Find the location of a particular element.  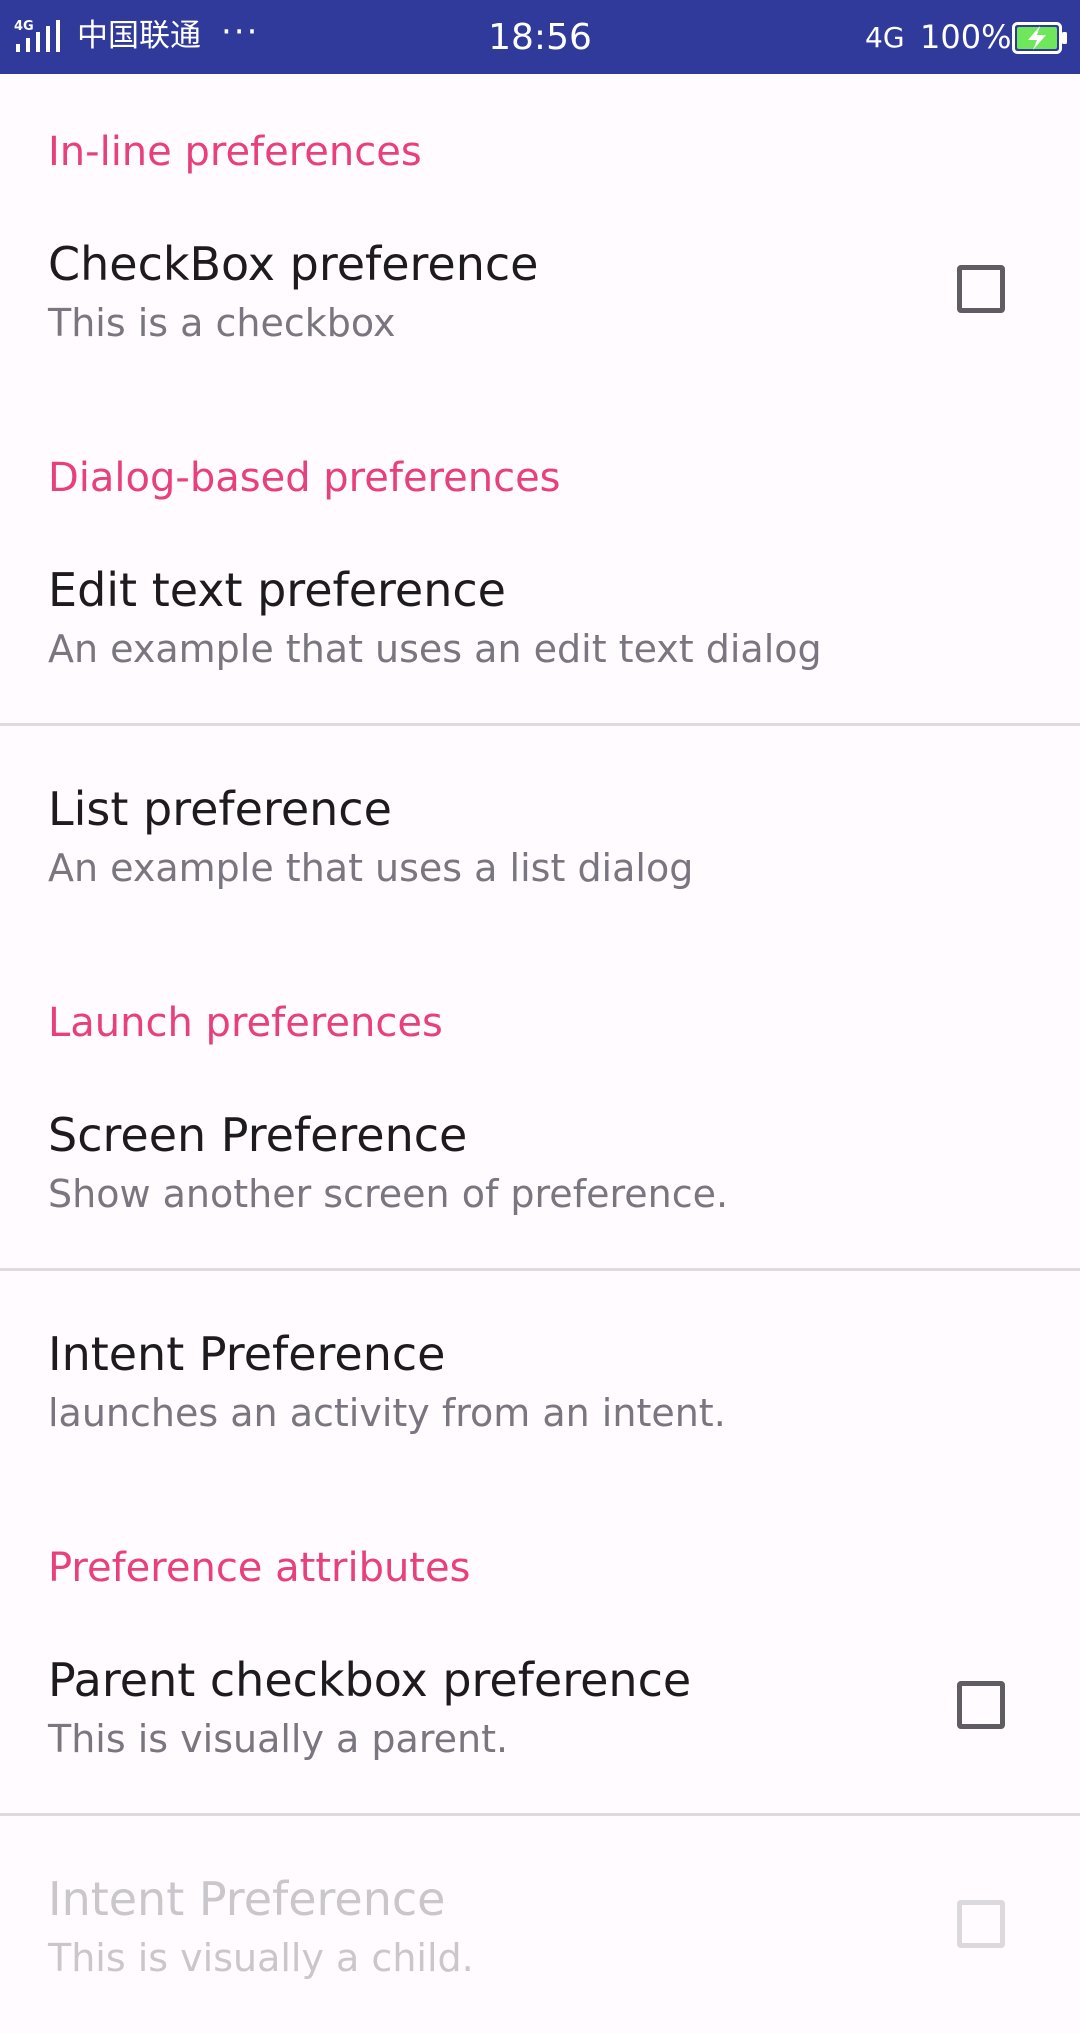

category-inline-preferences: In-line preferences is located at coordinates (235, 152).